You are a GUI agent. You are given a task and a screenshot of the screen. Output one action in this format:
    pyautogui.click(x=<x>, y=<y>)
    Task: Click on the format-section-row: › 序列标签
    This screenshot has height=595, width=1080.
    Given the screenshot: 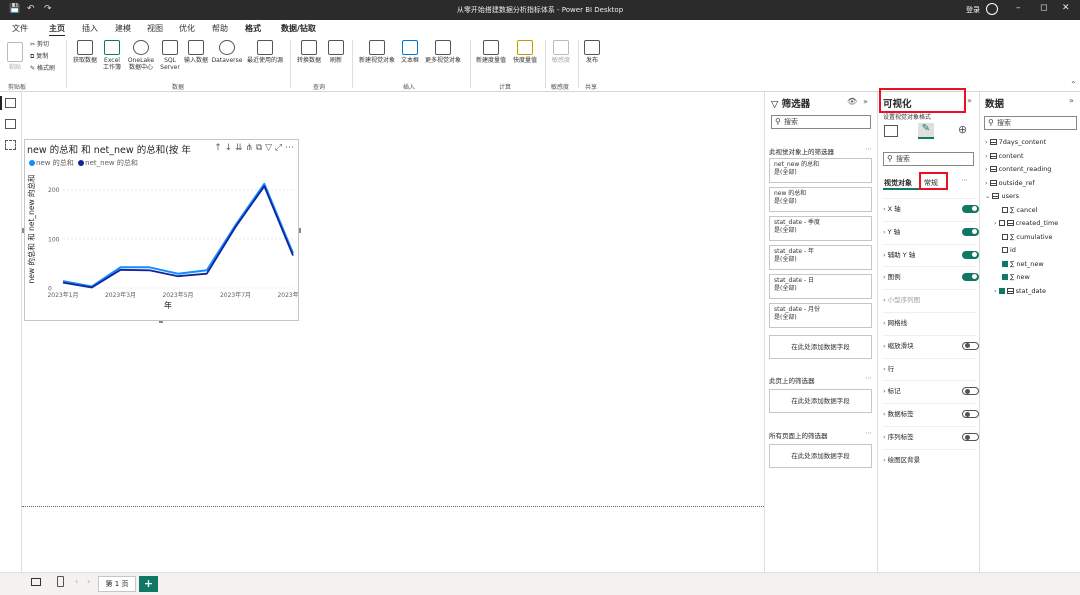 What is the action you would take?
    pyautogui.click(x=931, y=437)
    